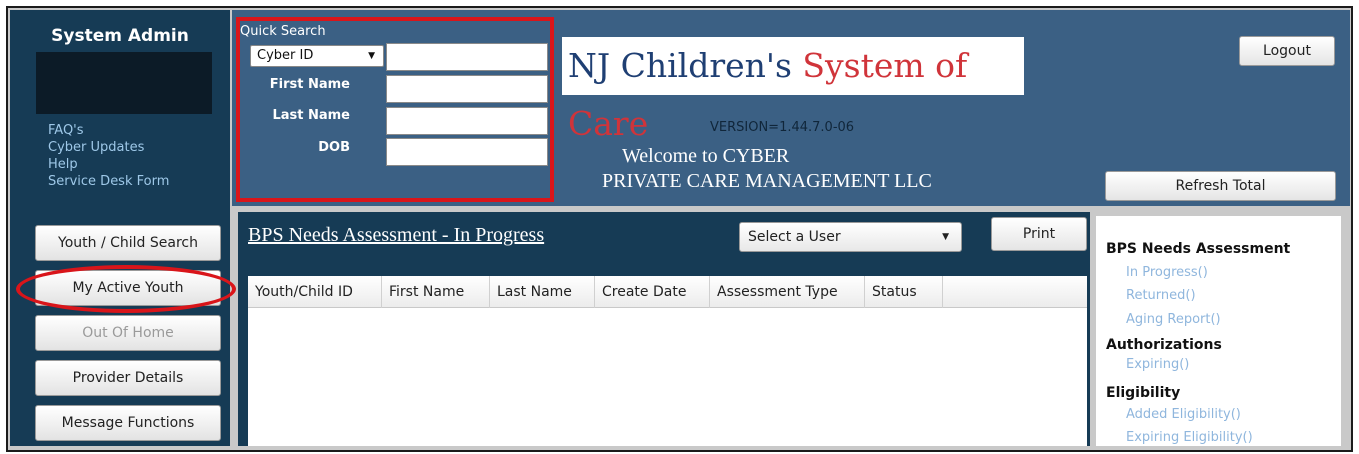  What do you see at coordinates (283, 31) in the screenshot?
I see `quick-search-title: Quick Search` at bounding box center [283, 31].